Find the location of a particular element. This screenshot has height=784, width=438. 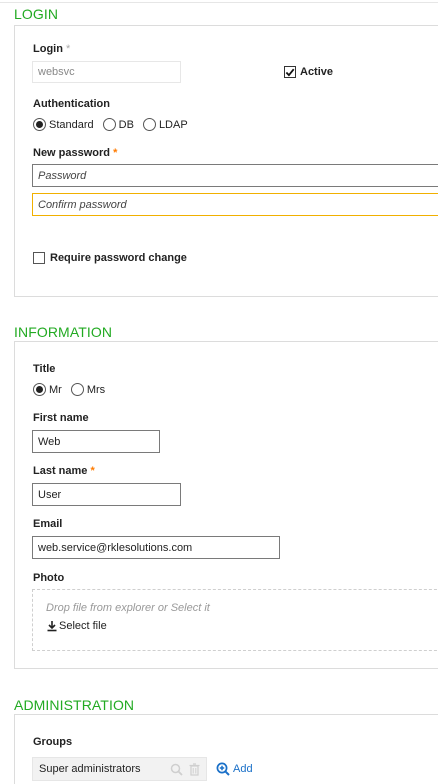

login-label: Login * is located at coordinates (51, 49).